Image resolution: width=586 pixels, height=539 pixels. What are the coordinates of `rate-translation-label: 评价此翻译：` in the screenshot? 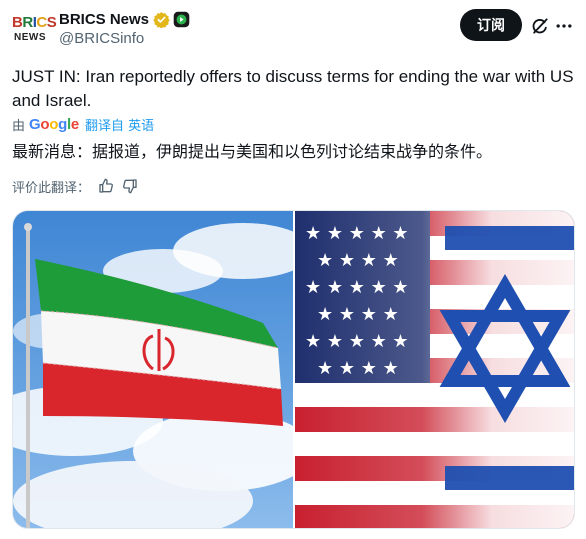 It's located at (51, 188).